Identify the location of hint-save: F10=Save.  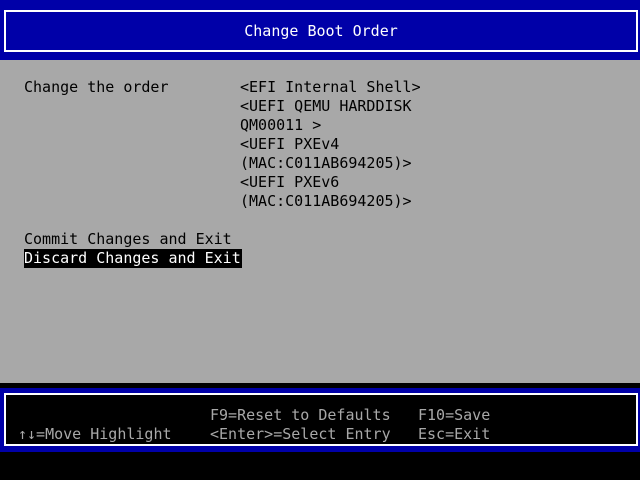
(454, 415).